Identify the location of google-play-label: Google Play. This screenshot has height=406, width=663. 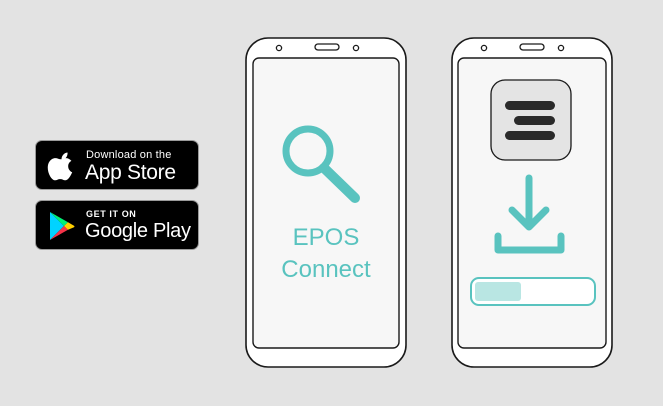
(138, 231).